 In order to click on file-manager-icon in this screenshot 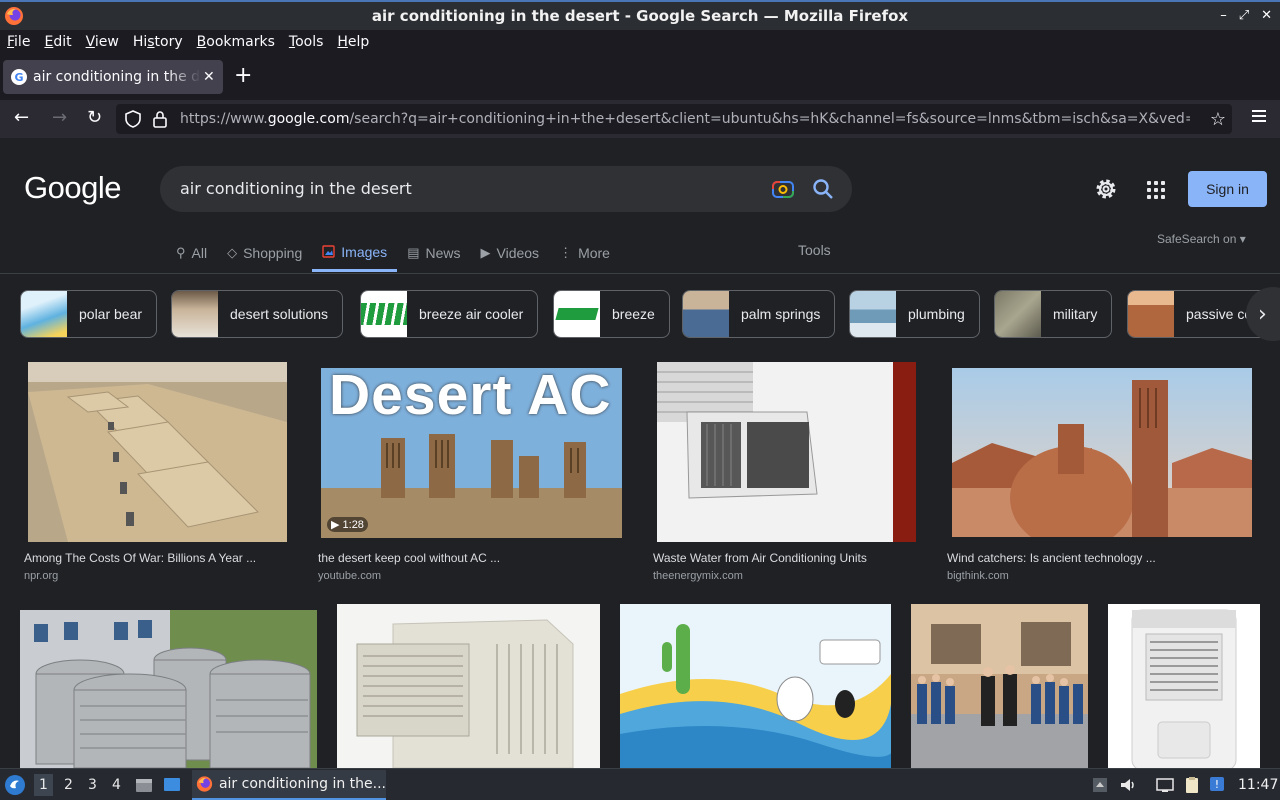, I will do `click(144, 785)`.